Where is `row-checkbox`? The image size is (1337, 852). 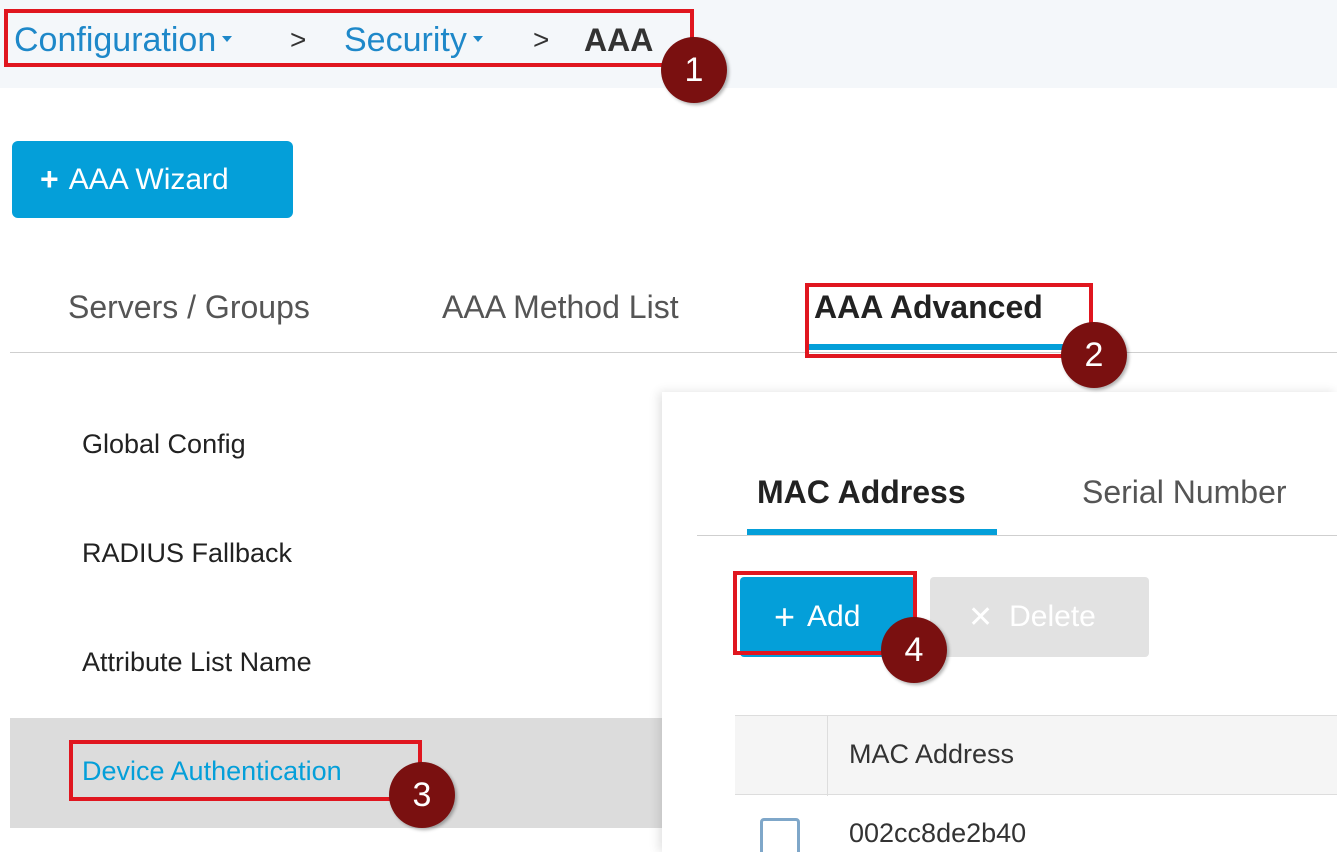
row-checkbox is located at coordinates (780, 835).